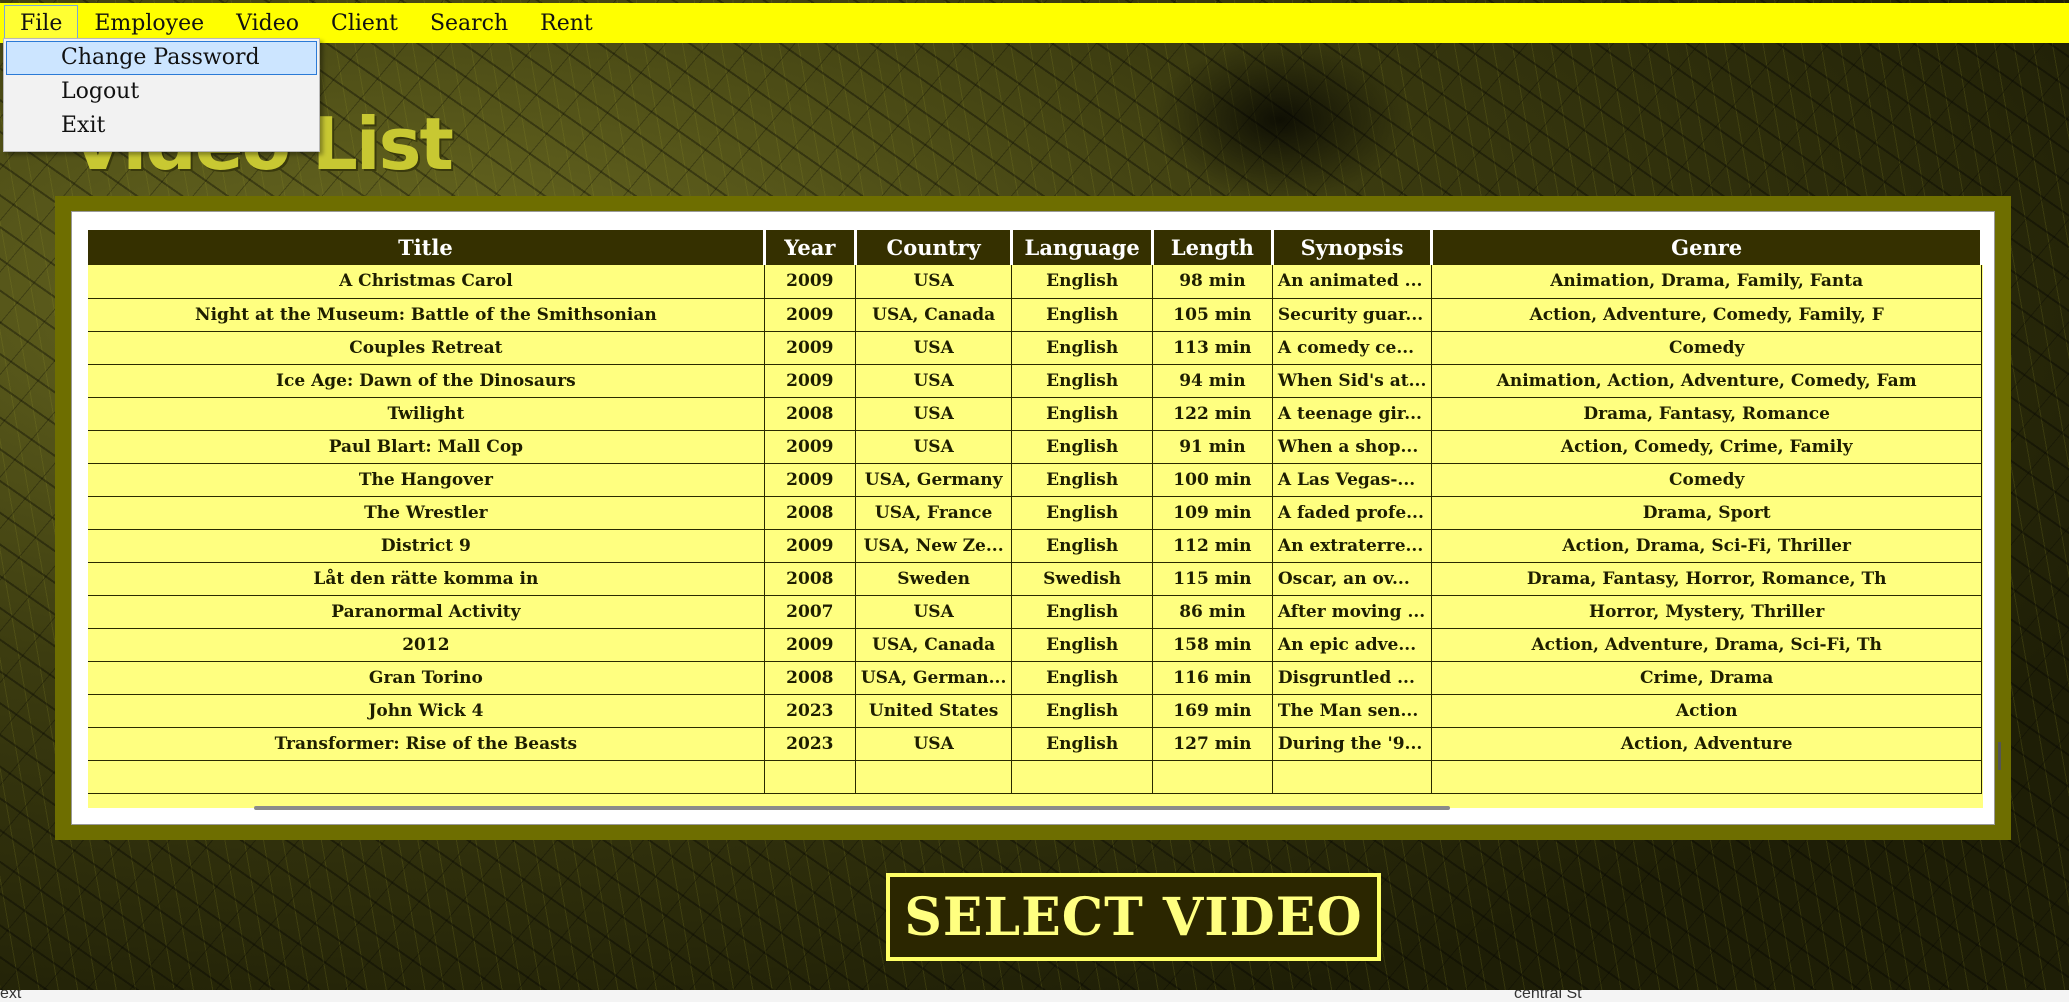  I want to click on cell-length: 105 min, so click(1212, 315).